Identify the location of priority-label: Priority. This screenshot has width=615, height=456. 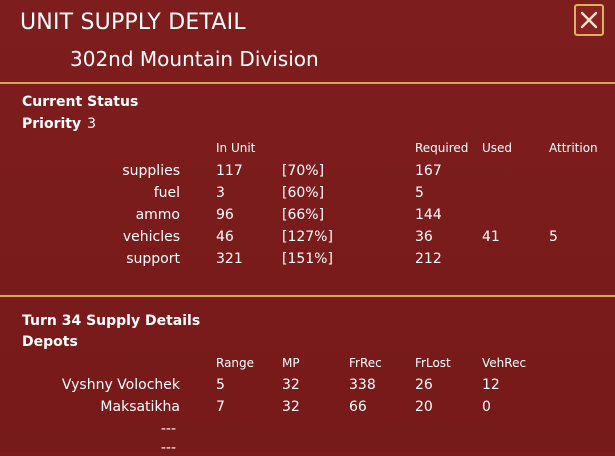
(52, 124).